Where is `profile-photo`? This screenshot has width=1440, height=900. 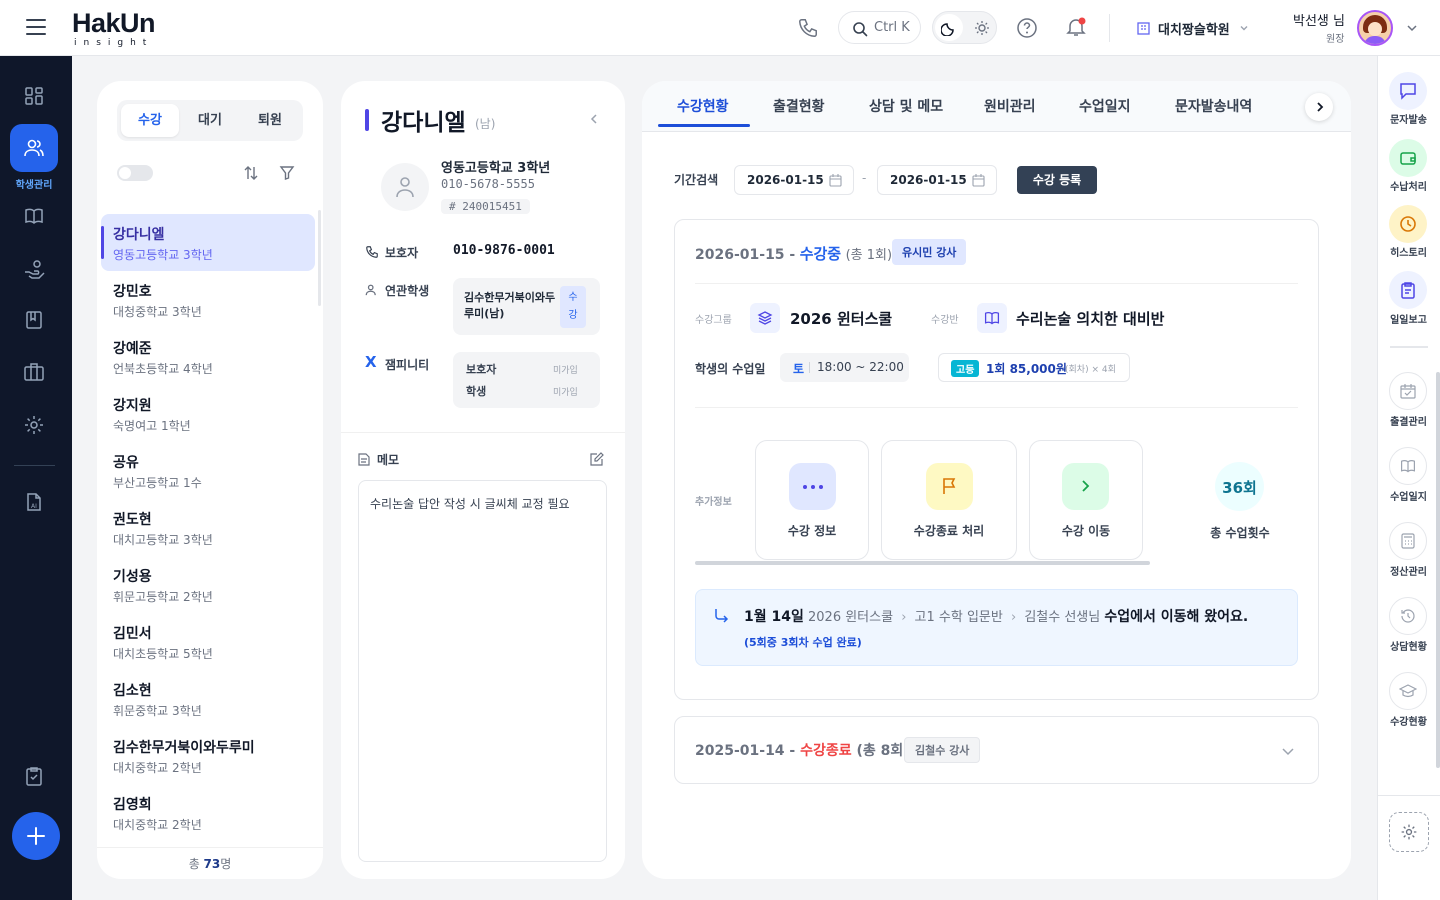 profile-photo is located at coordinates (405, 187).